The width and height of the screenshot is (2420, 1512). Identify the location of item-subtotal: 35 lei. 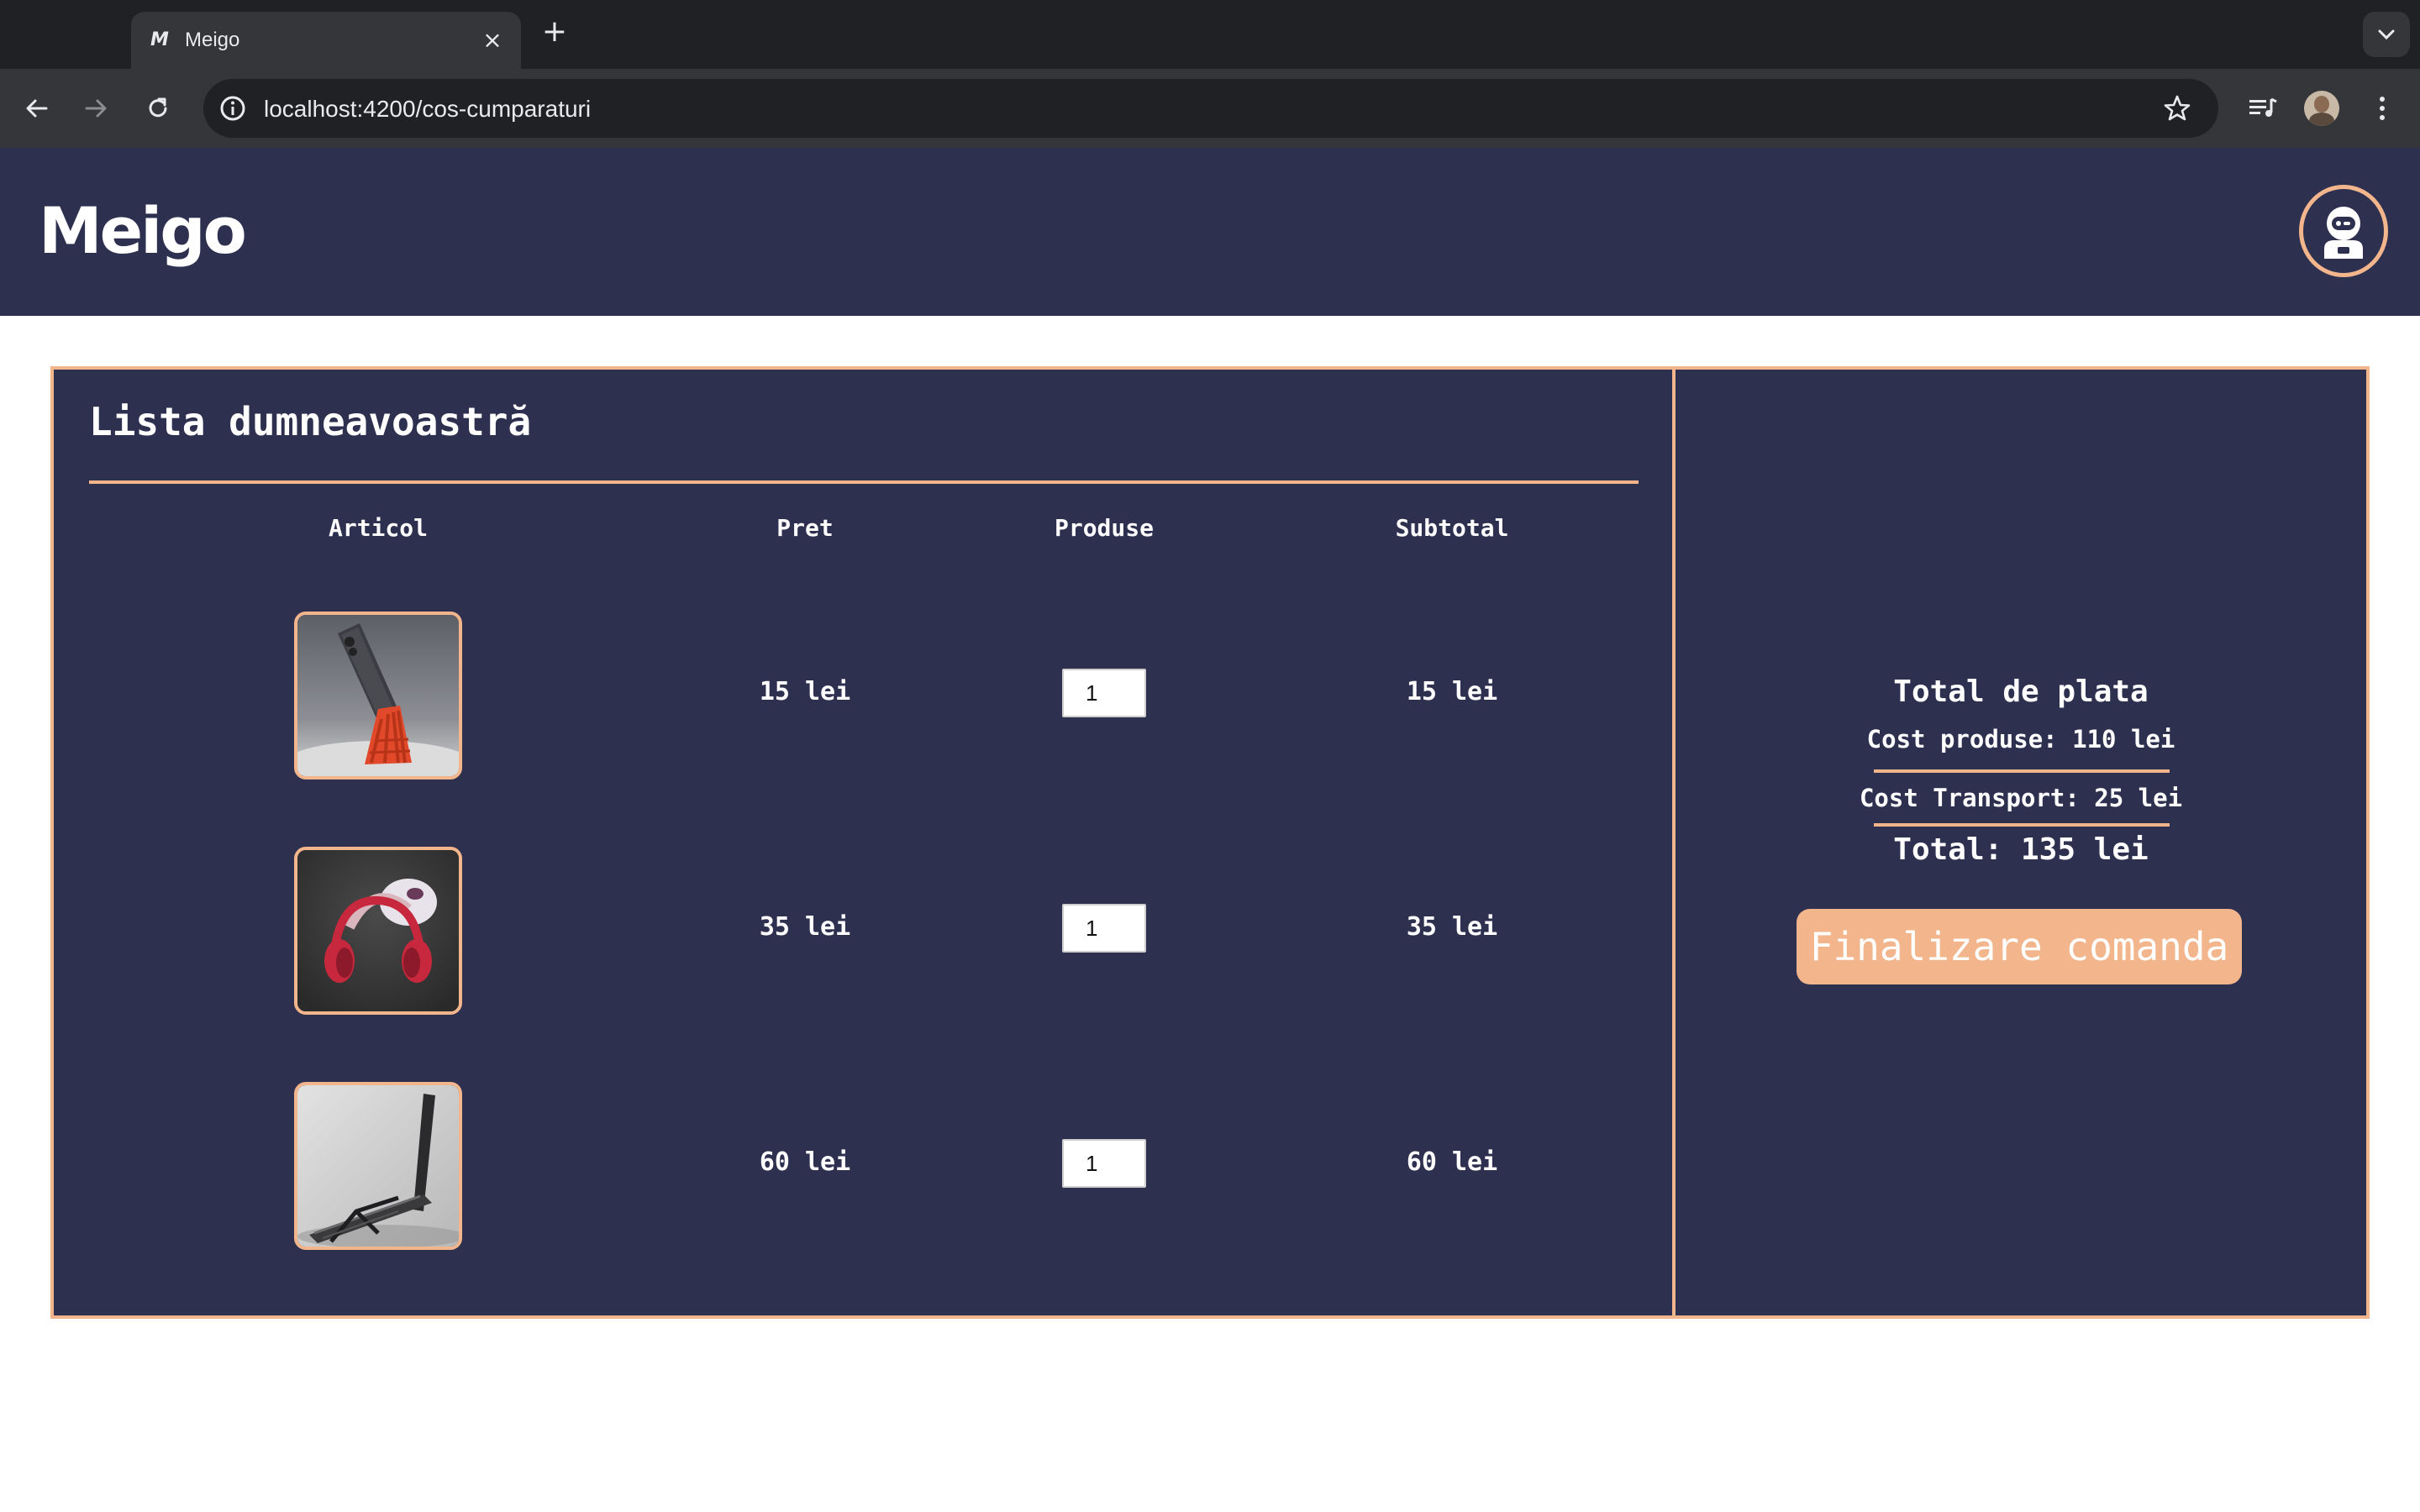
(1452, 927).